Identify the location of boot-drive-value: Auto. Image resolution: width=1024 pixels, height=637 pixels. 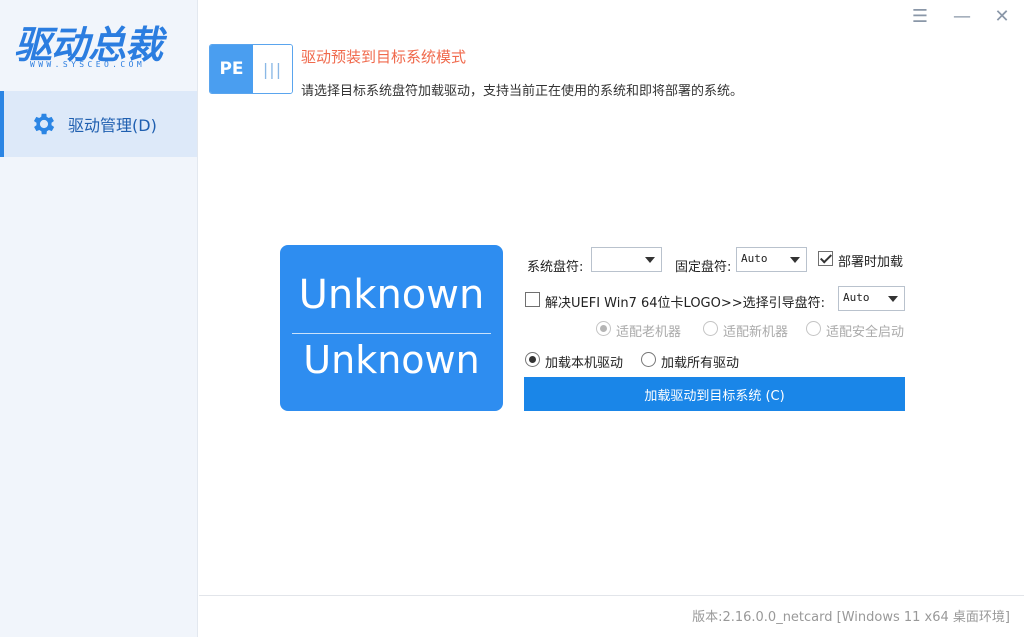
(856, 297).